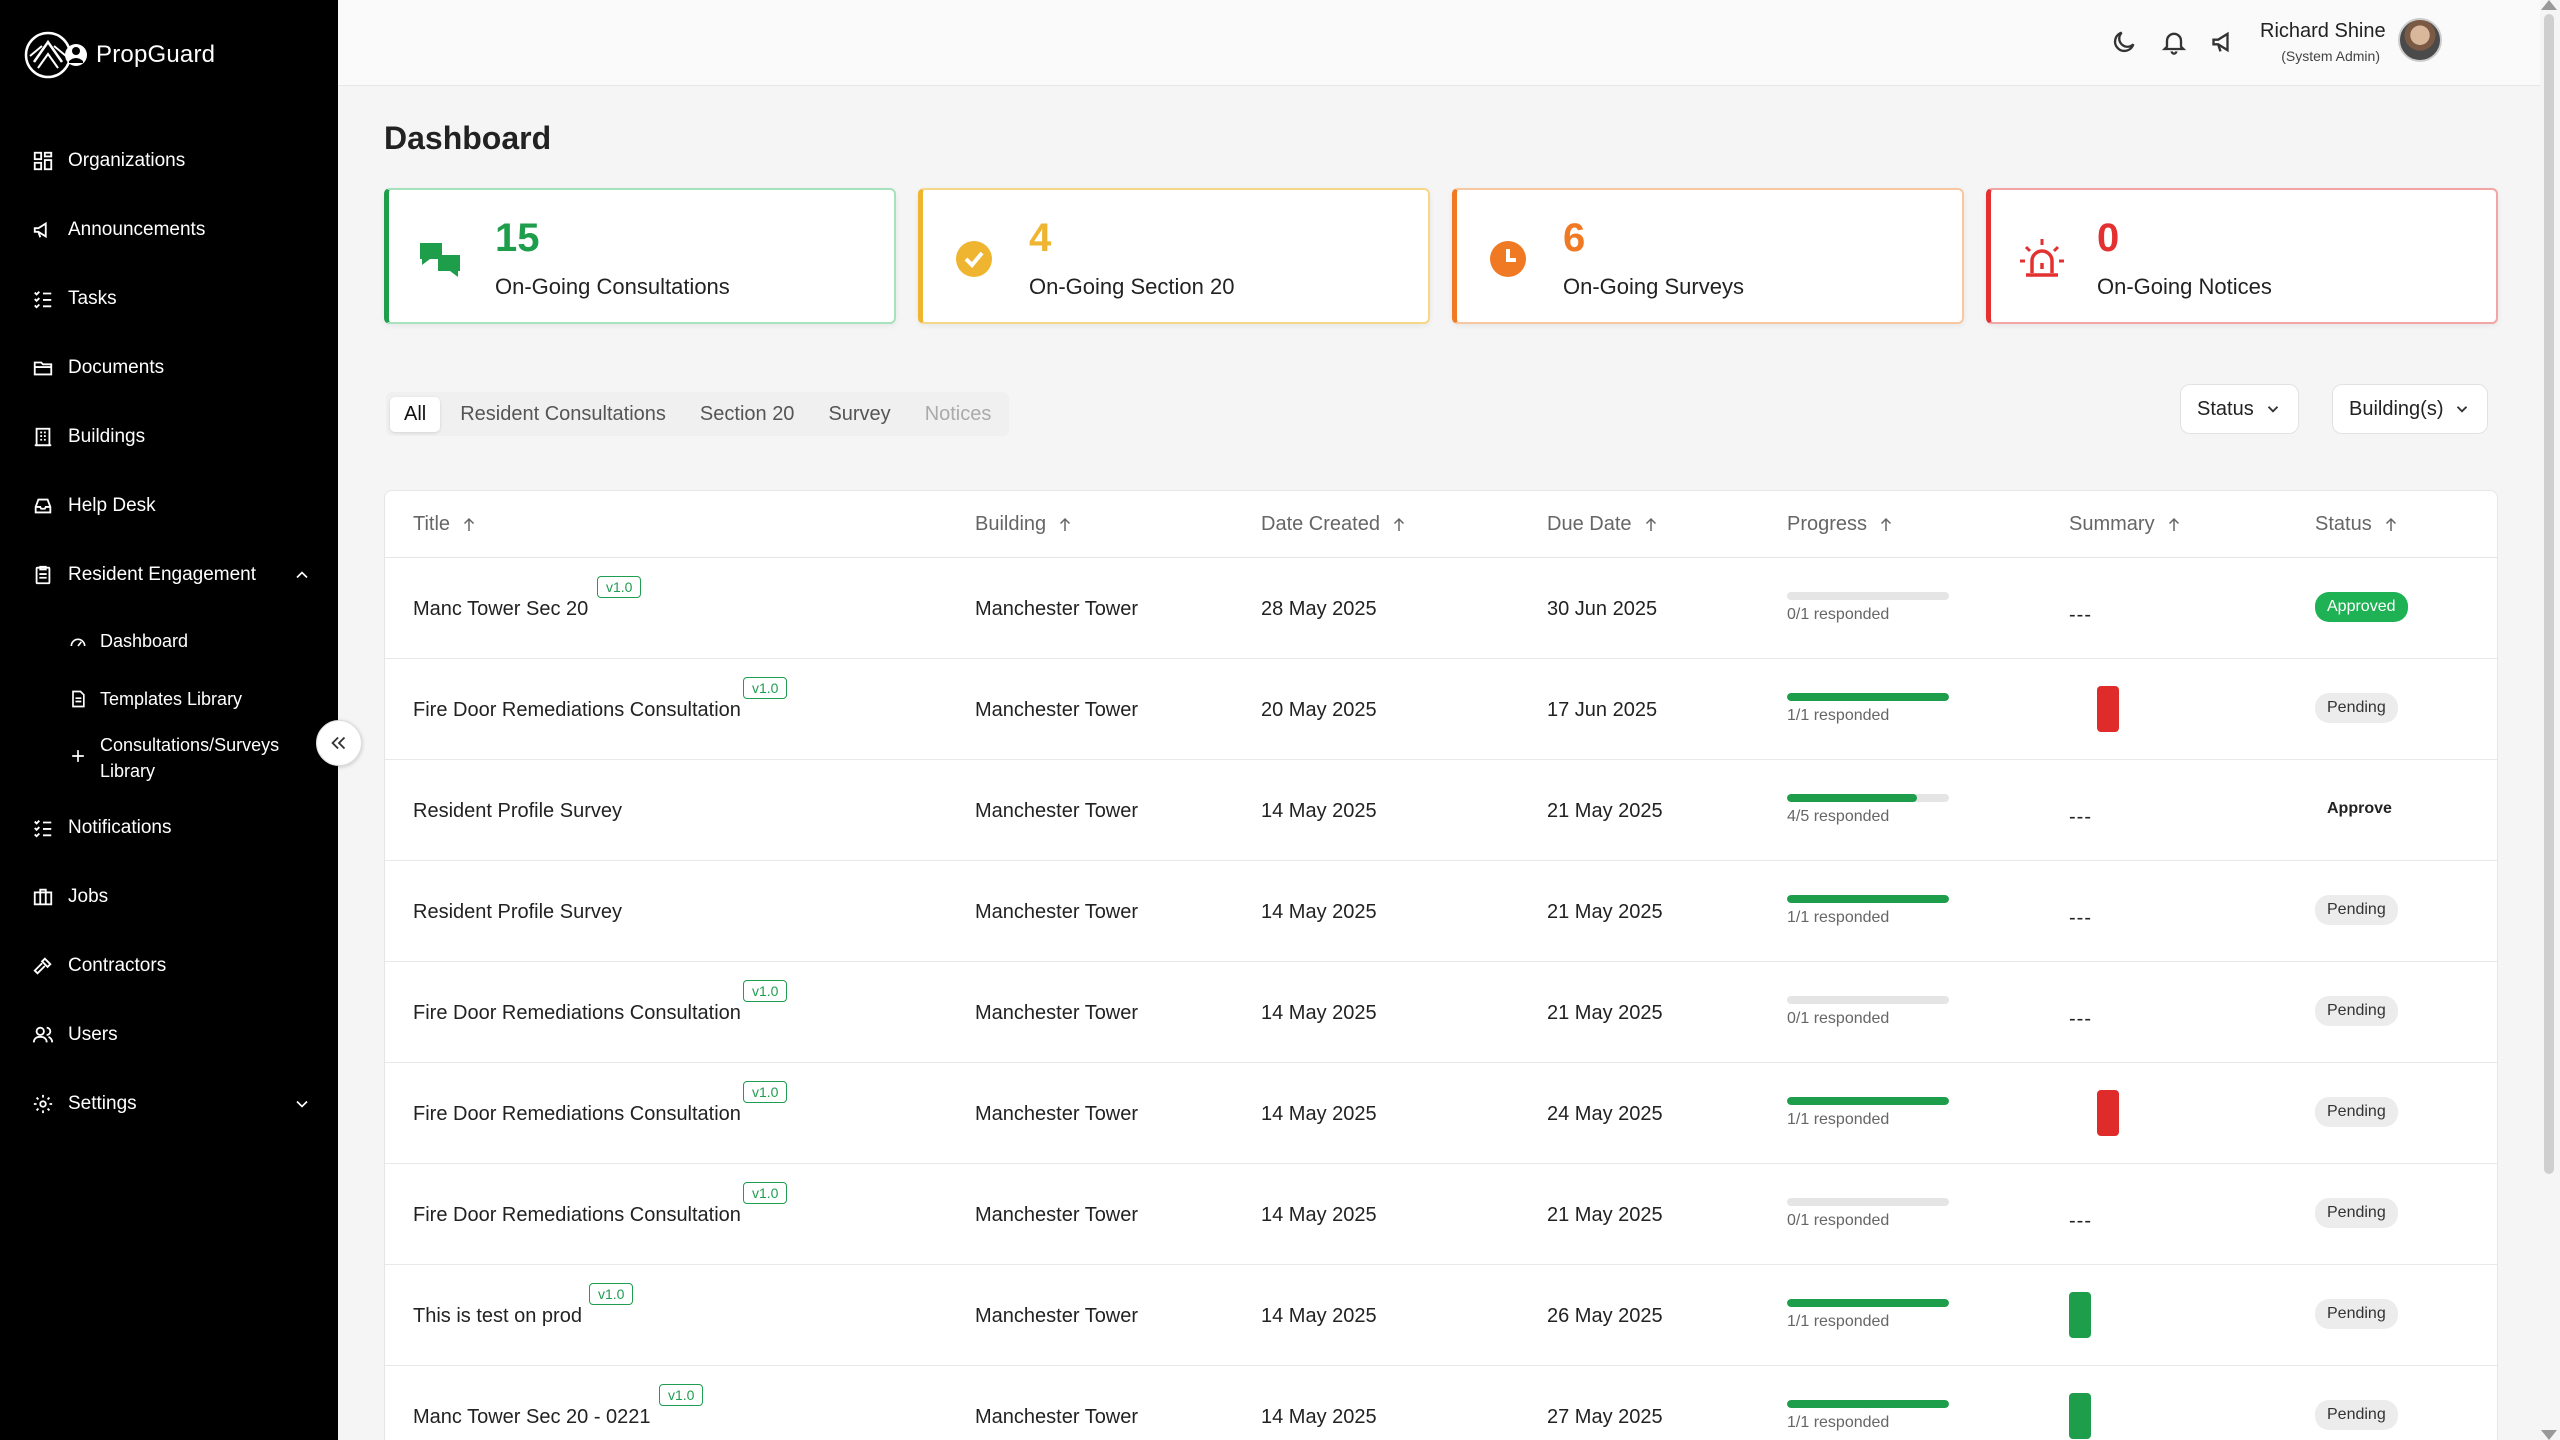 This screenshot has width=2560, height=1440. I want to click on sidebar-item-documents: Documents, so click(172, 368).